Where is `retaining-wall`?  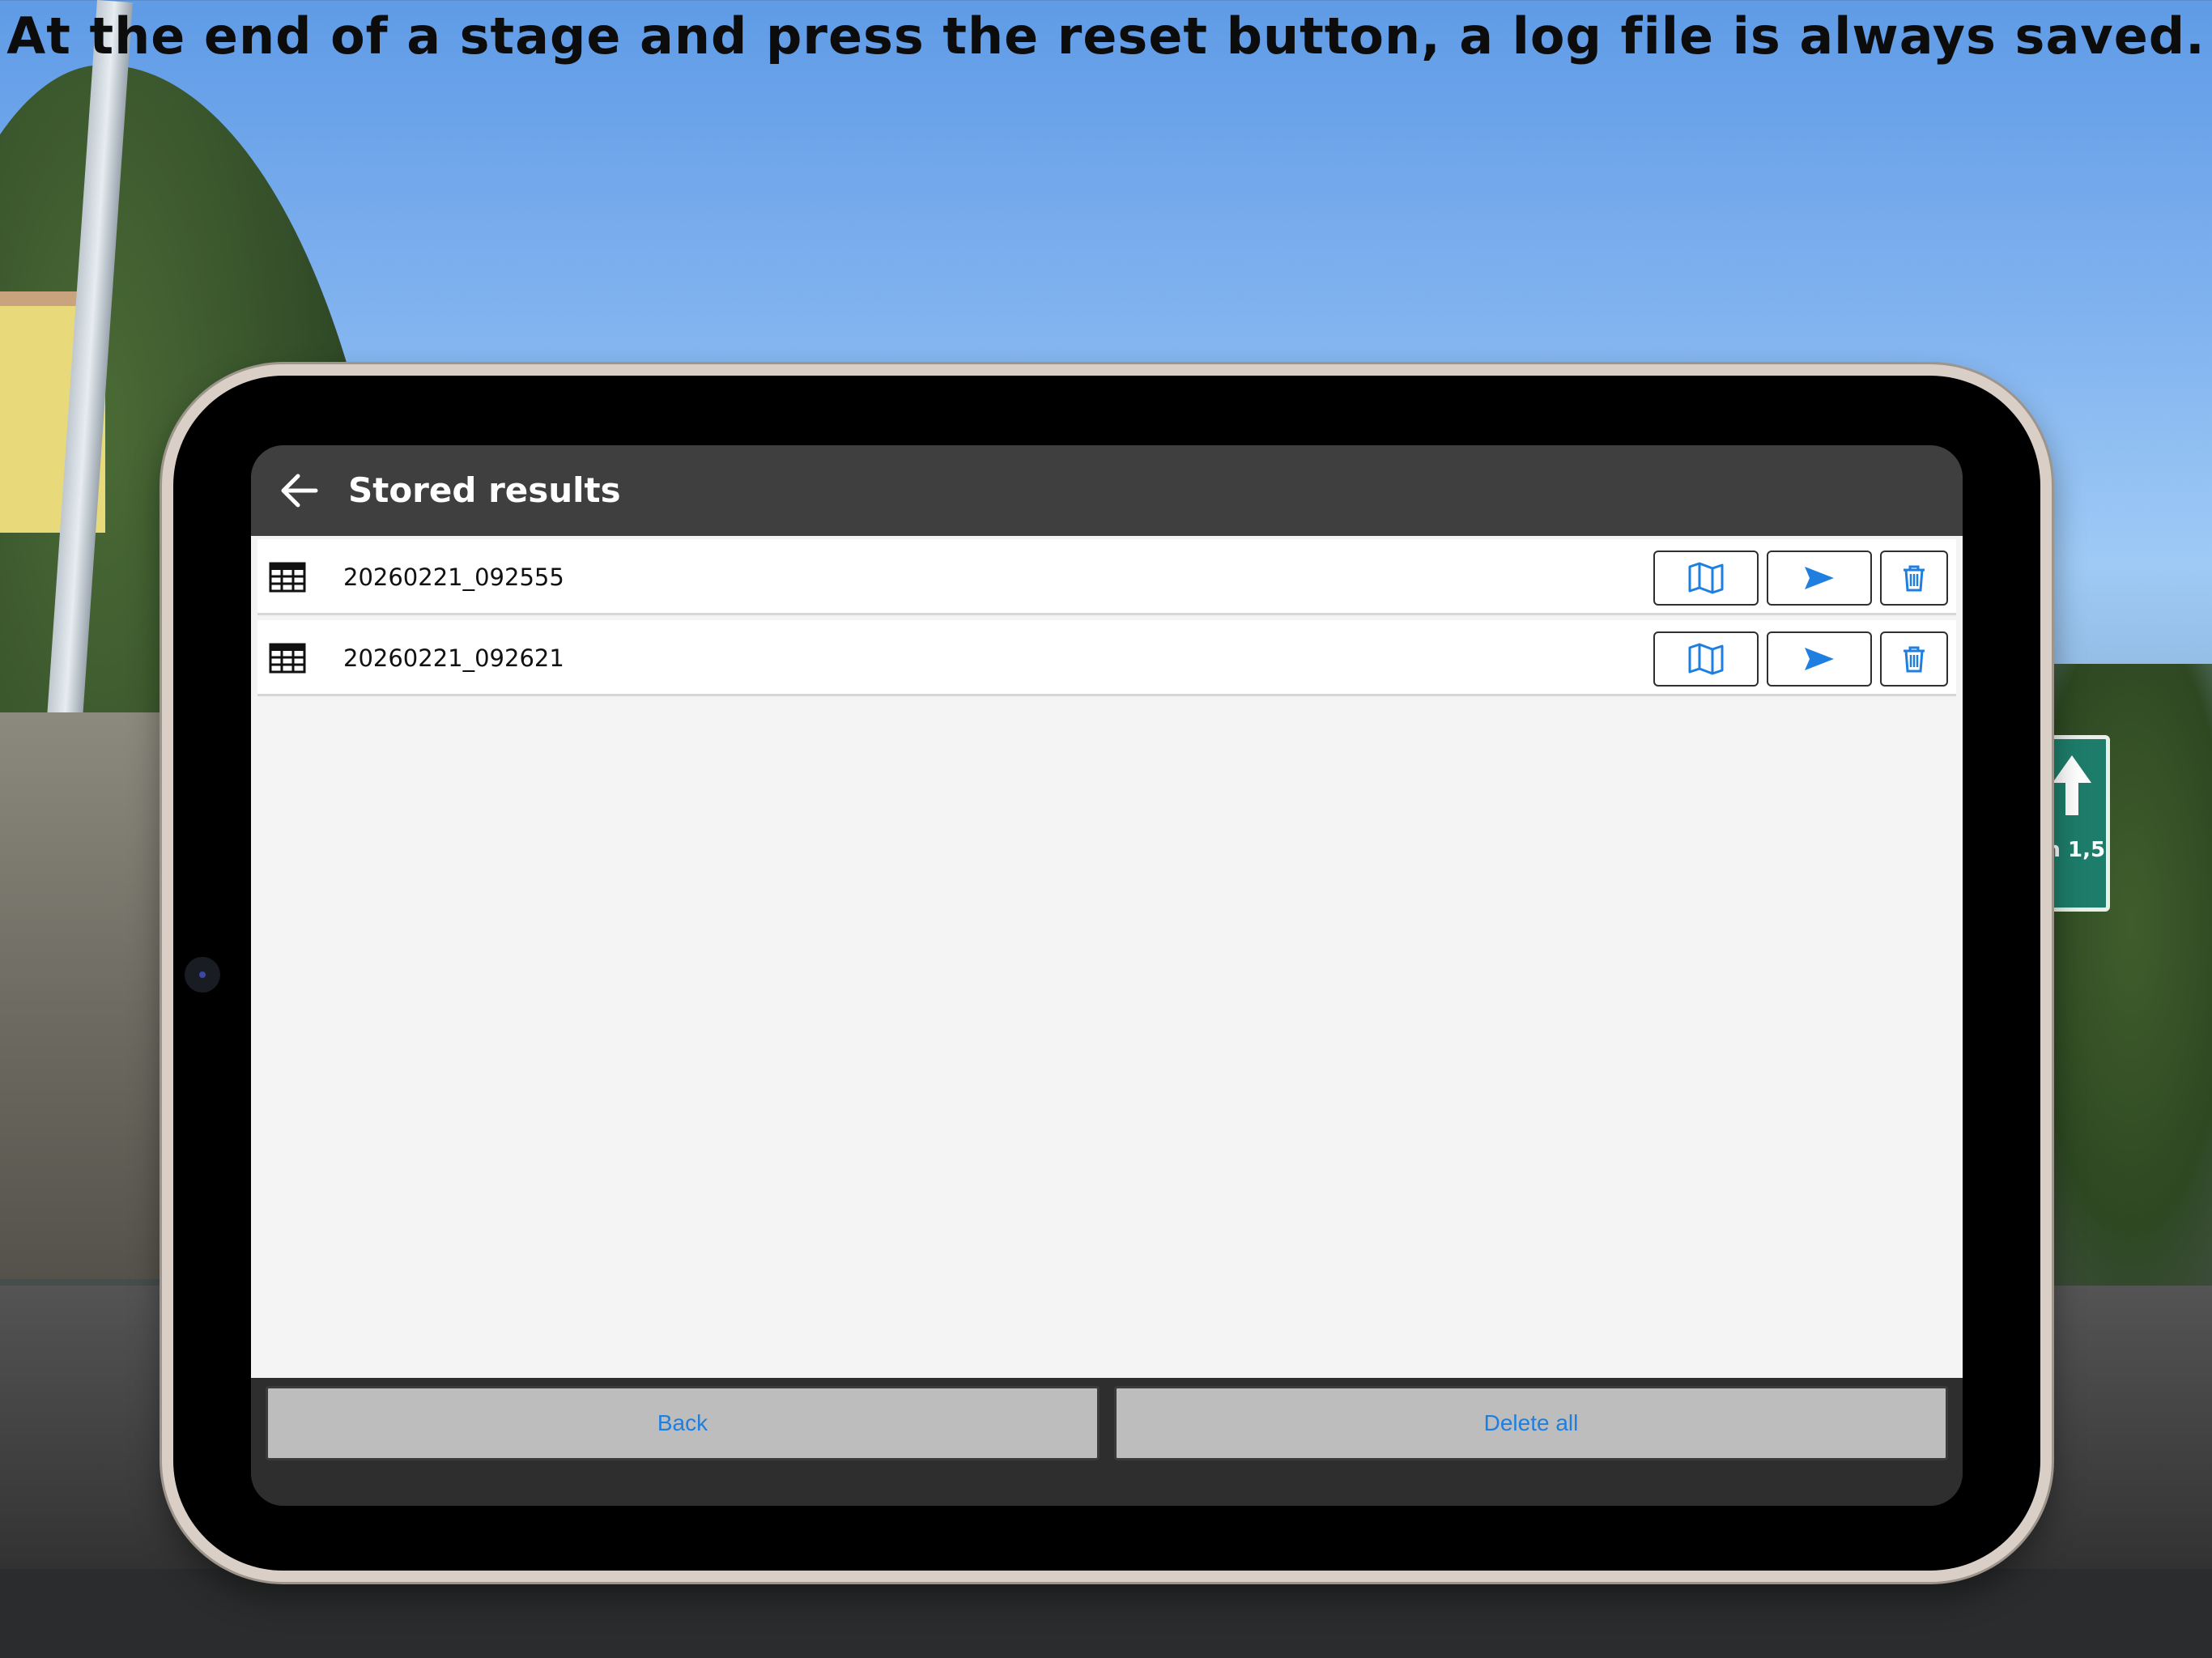
retaining-wall is located at coordinates (93, 995).